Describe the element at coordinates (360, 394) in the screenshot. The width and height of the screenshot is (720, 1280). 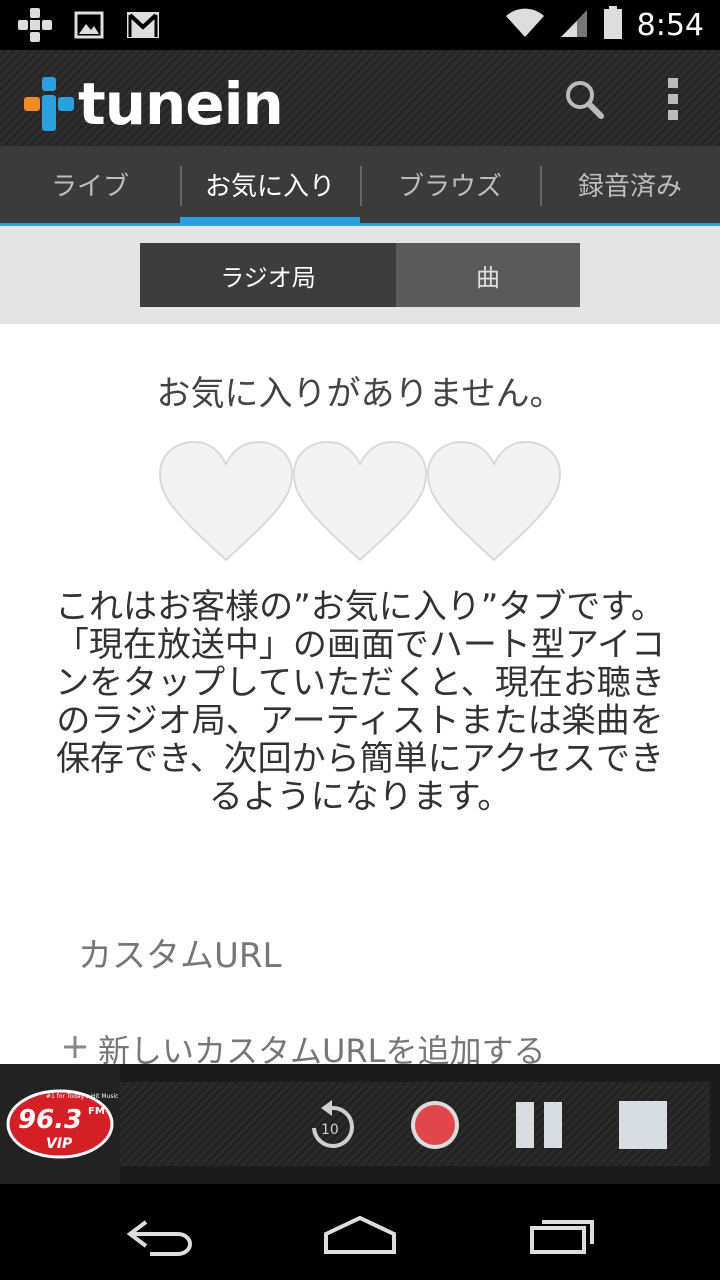
I see `empty-title: お気に入りがありません。` at that location.